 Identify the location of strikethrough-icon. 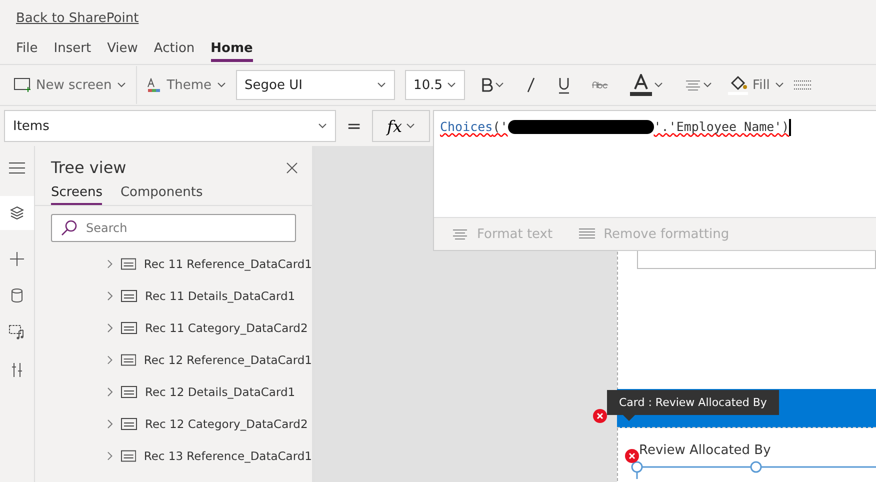
(600, 85).